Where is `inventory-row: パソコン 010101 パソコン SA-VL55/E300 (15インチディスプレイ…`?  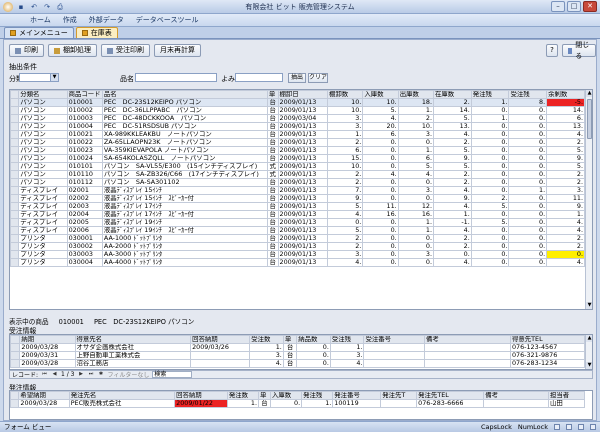
inventory-row: パソコン 010101 パソコン SA-VL55/E300 (15インチディスプレイ… is located at coordinates (297, 166).